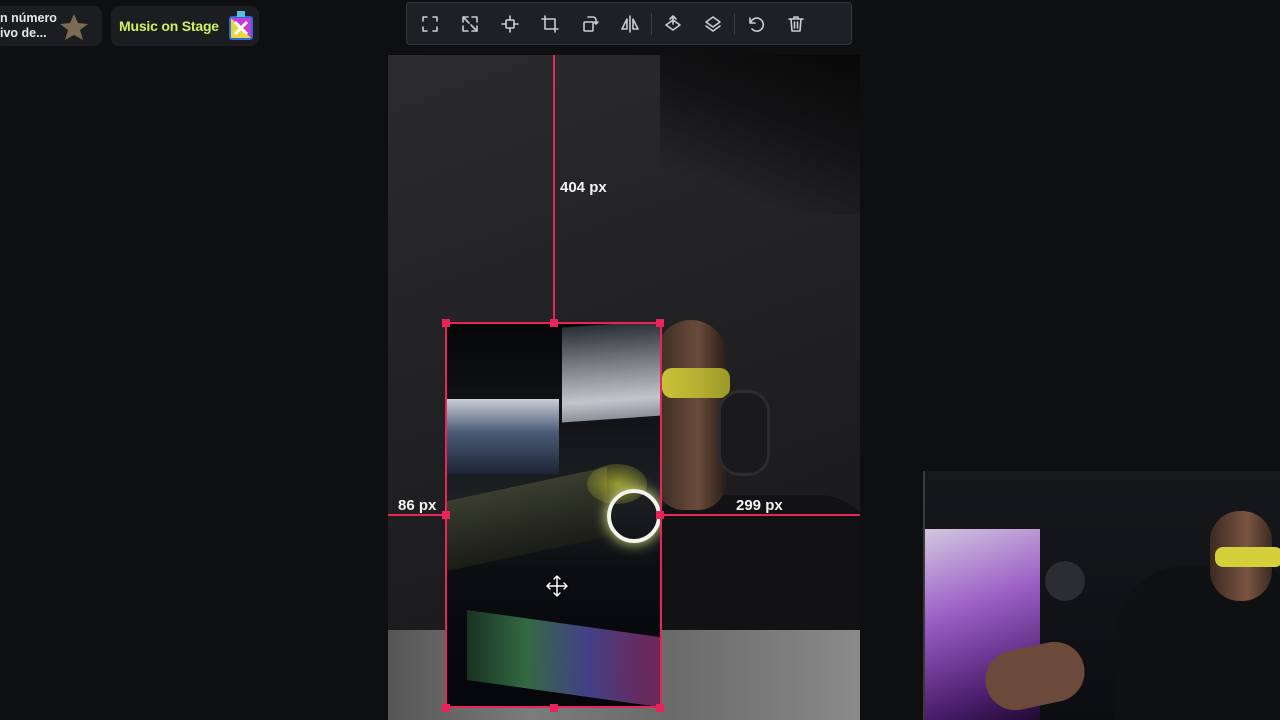  I want to click on bring-forward-button, so click(673, 24).